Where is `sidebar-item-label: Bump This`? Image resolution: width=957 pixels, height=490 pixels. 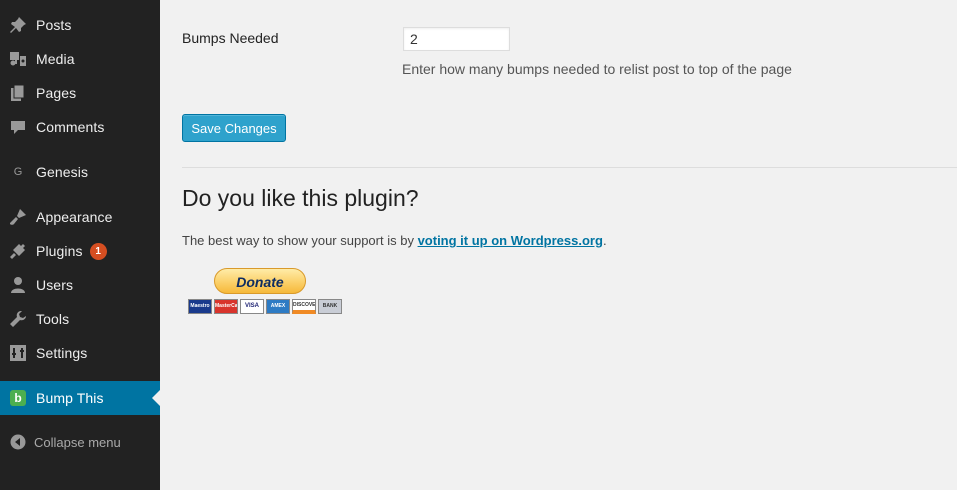 sidebar-item-label: Bump This is located at coordinates (70, 398).